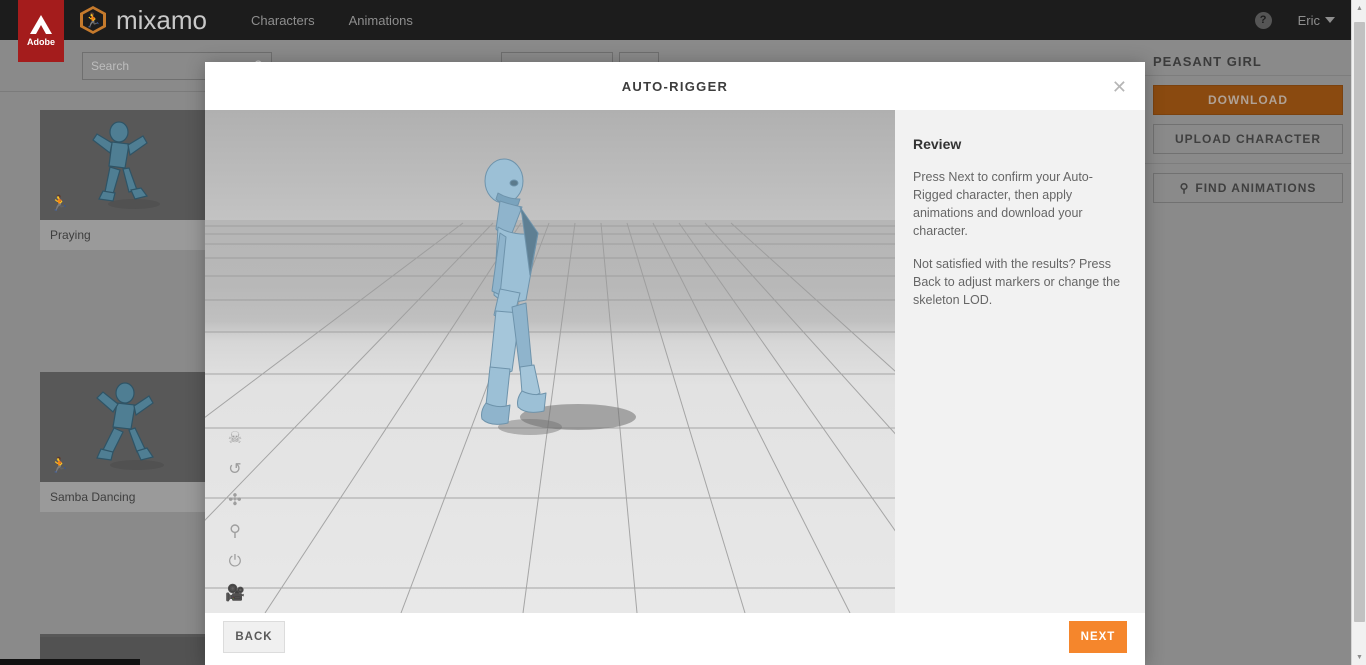 The image size is (1366, 665). What do you see at coordinates (235, 531) in the screenshot?
I see `zoom-magnifier-icon: ⚲` at bounding box center [235, 531].